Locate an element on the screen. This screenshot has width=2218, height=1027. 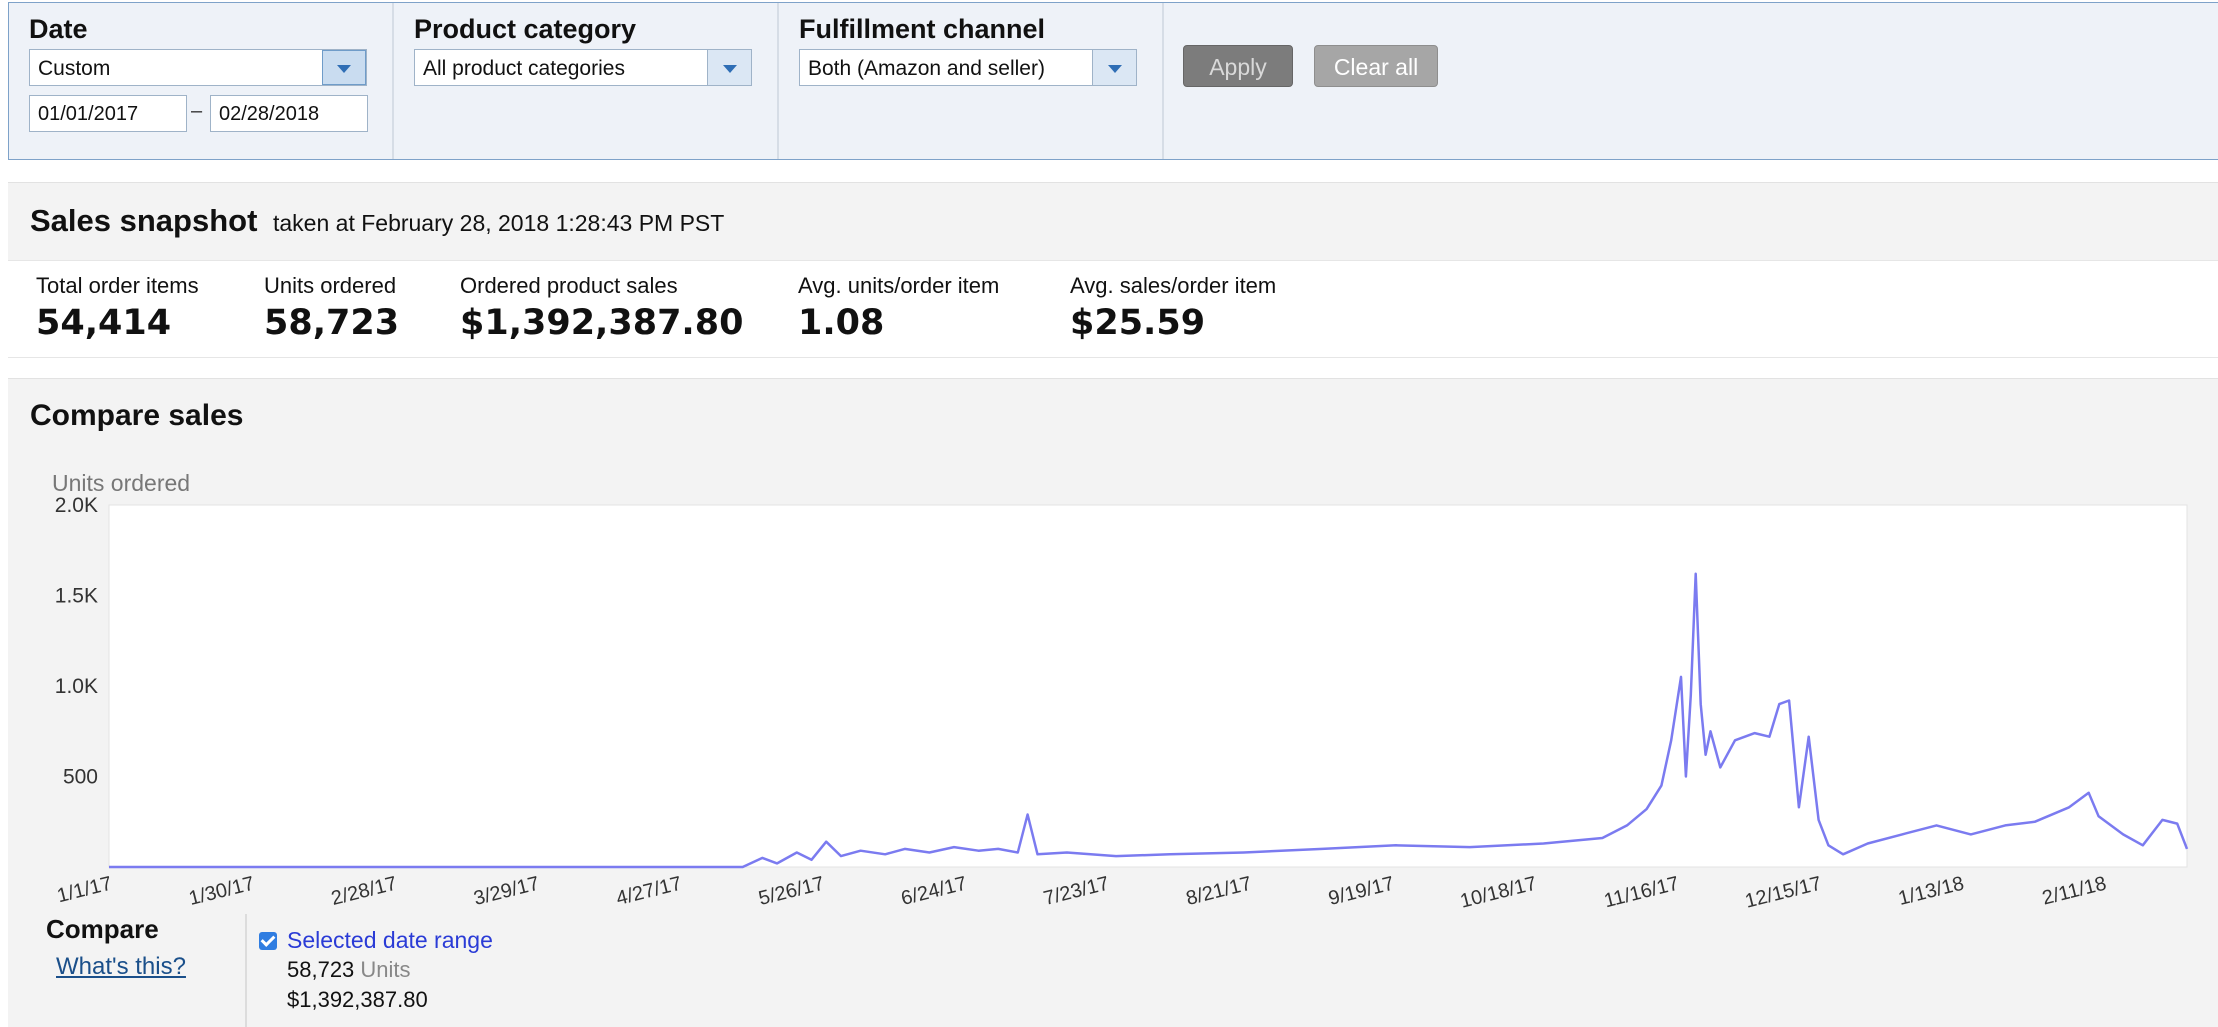
metric-value: $1,392,387.80 is located at coordinates (602, 323).